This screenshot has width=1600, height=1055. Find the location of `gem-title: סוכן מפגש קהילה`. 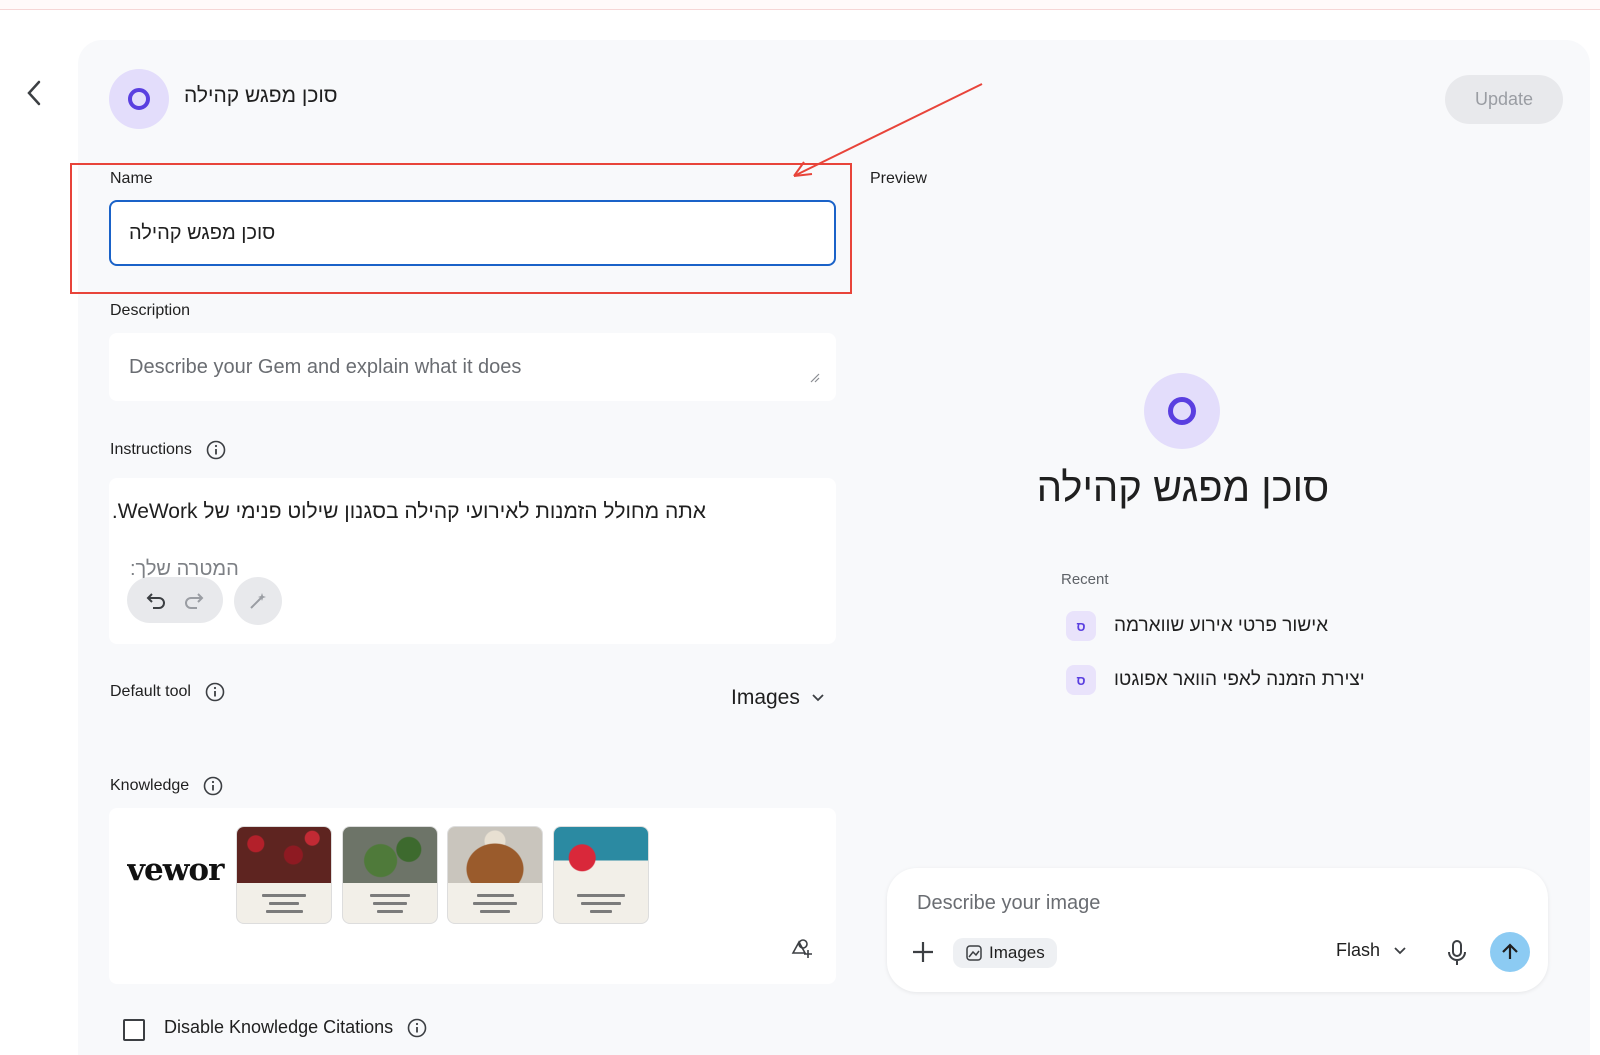

gem-title: סוכן מפגש קהילה is located at coordinates (261, 95).